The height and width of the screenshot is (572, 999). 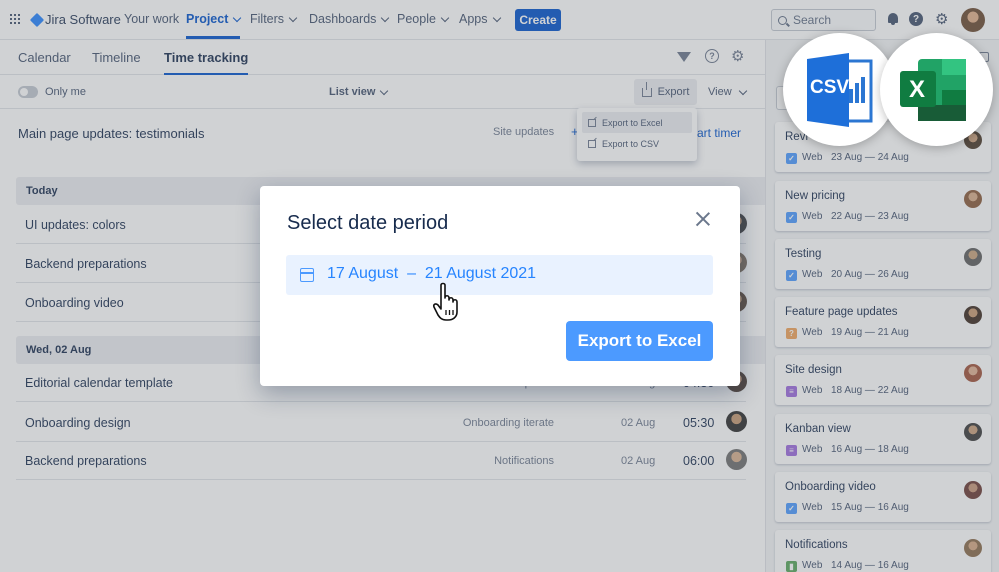 I want to click on csv-label: CSV, so click(x=830, y=87).